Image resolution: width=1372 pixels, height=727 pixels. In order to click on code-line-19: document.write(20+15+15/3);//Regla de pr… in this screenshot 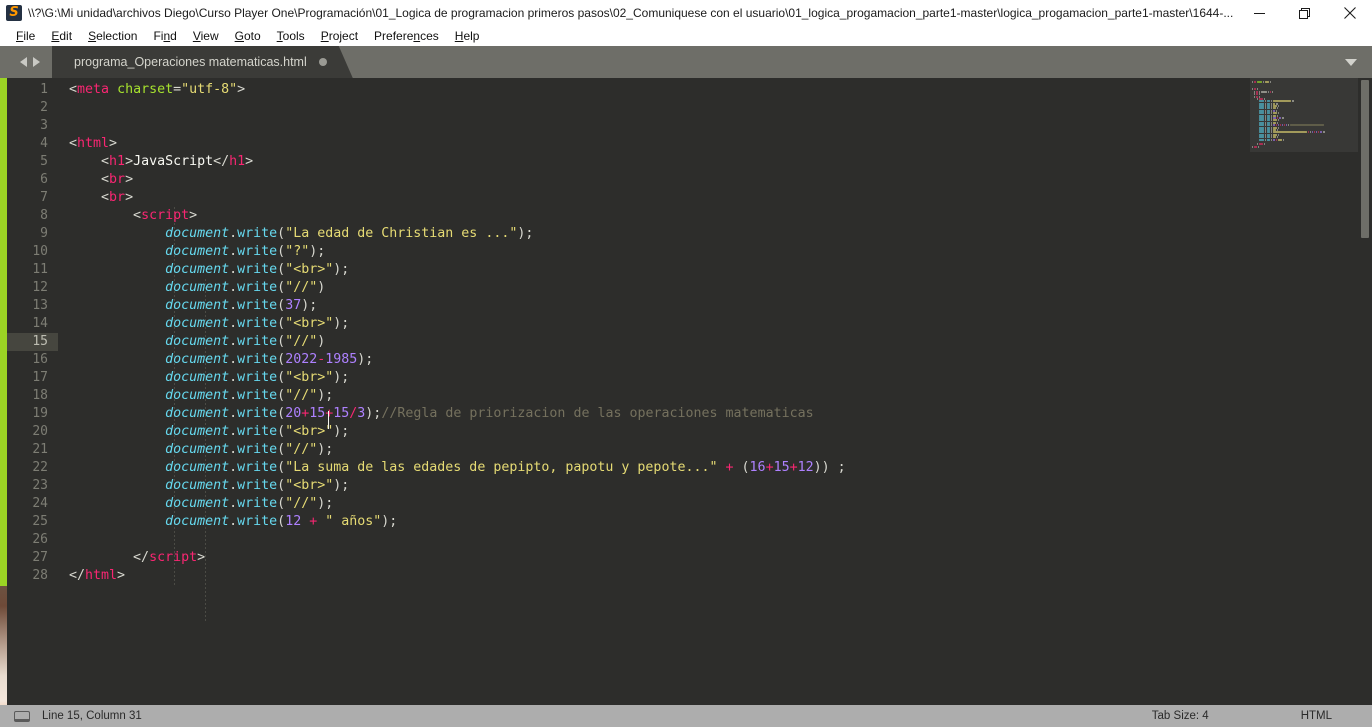, I will do `click(654, 414)`.